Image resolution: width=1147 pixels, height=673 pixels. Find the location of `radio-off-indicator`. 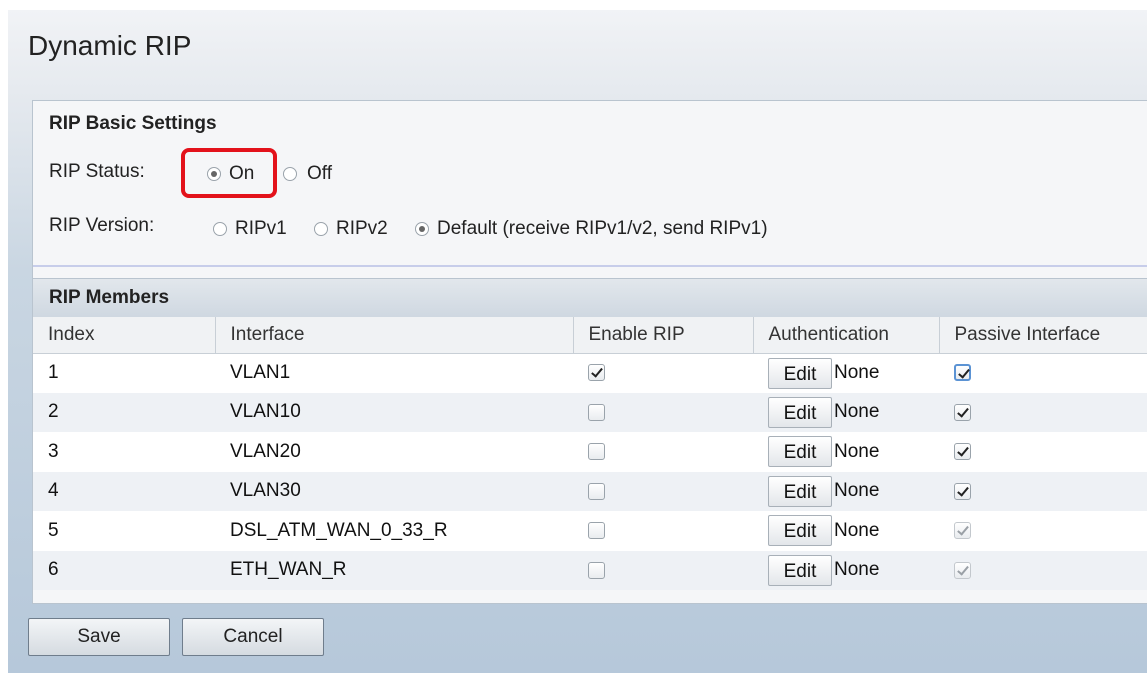

radio-off-indicator is located at coordinates (290, 174).